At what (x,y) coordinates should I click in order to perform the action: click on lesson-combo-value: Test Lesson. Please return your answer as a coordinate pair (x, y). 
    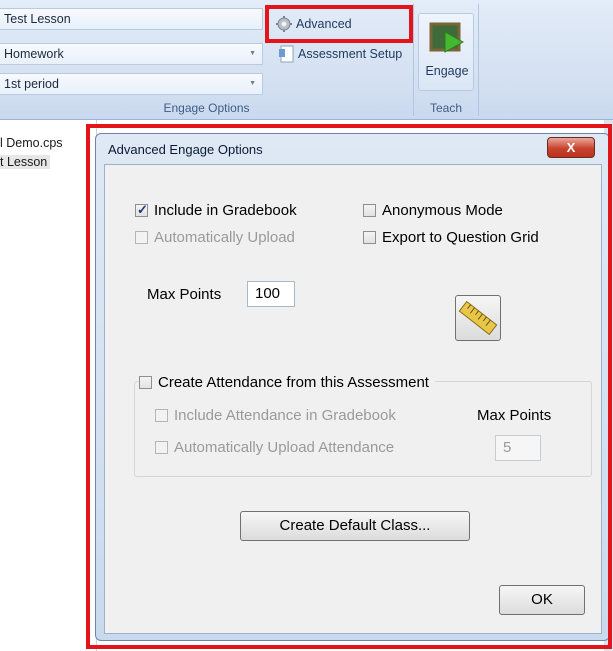
    Looking at the image, I should click on (37, 19).